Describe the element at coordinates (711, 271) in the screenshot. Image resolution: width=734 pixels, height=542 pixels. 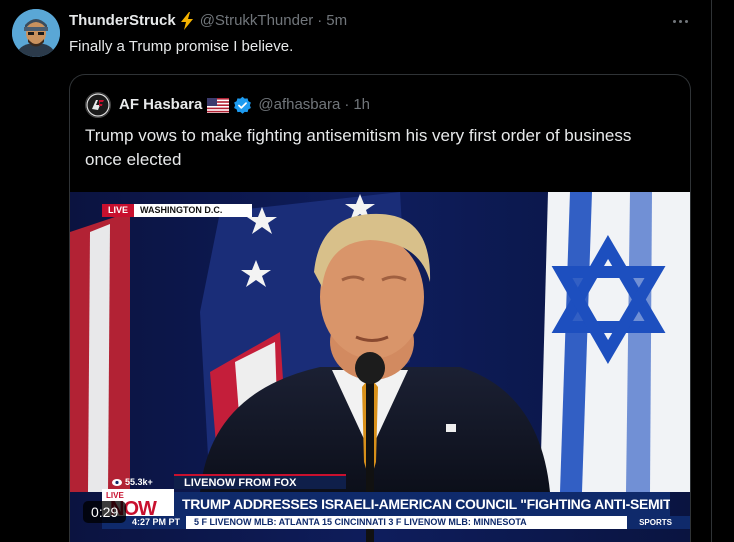
I see `timeline-column-border` at that location.